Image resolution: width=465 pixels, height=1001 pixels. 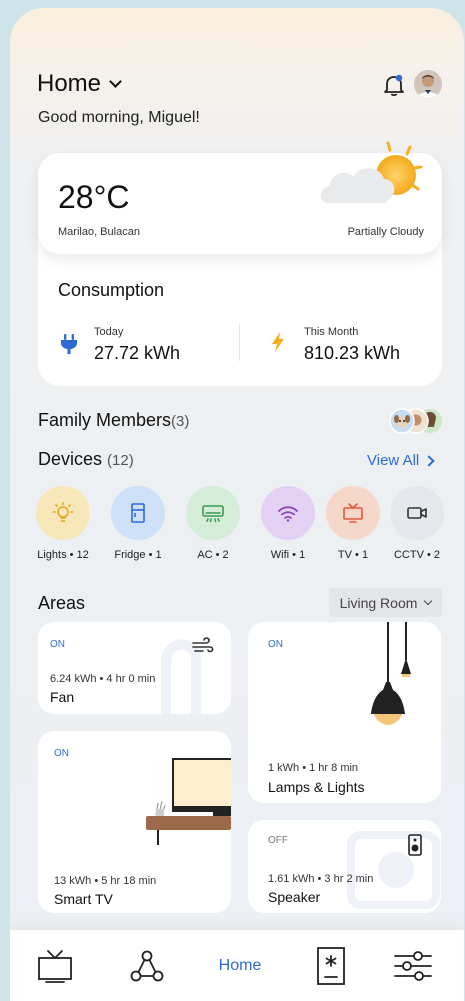 I want to click on month-label: This Month, so click(x=331, y=332).